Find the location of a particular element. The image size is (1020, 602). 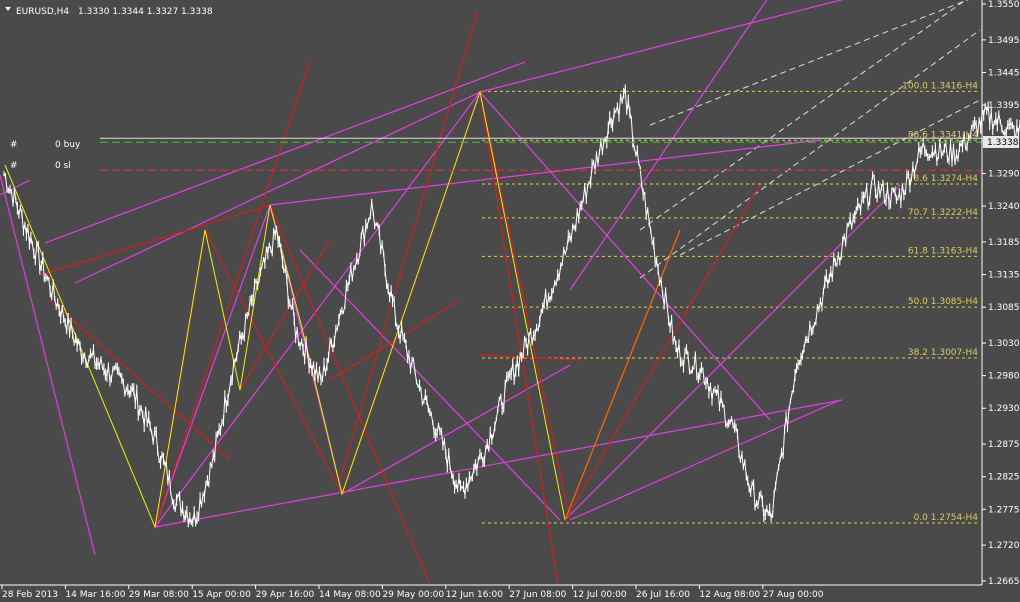

price-tick-label: 1.3030 is located at coordinates (1004, 344).